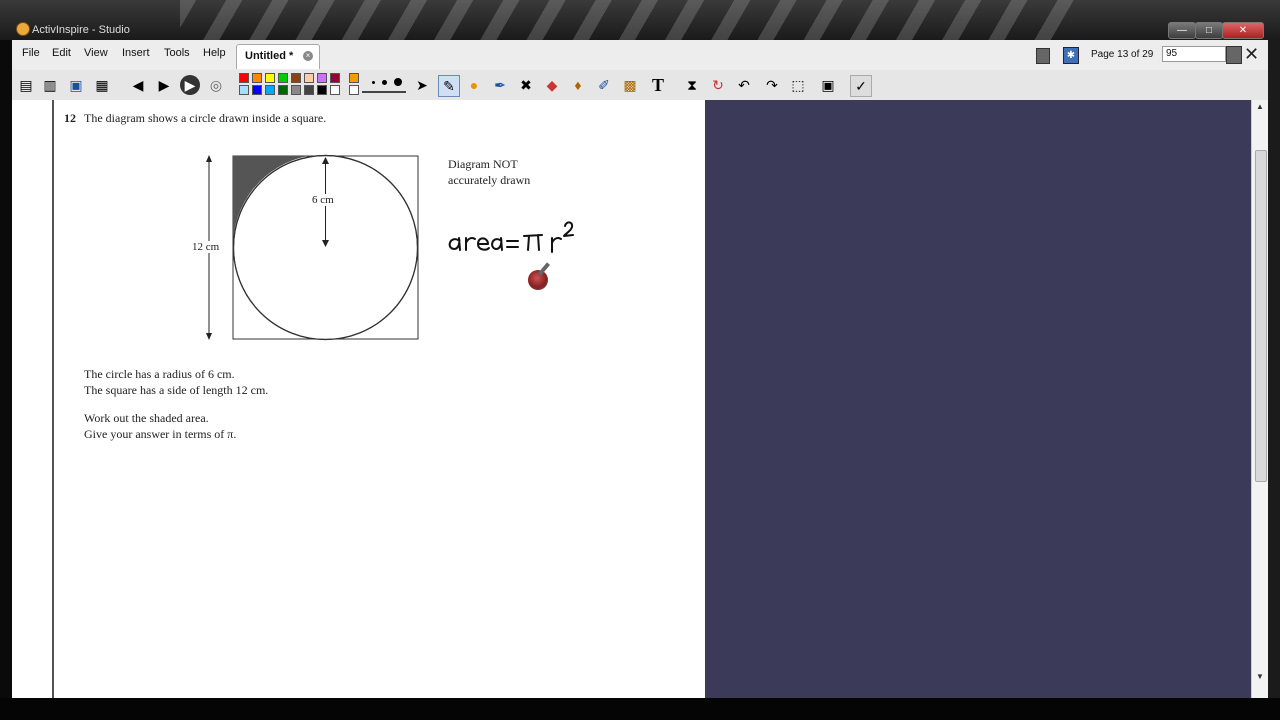  Describe the element at coordinates (685, 399) in the screenshot. I see `page-gap` at that location.